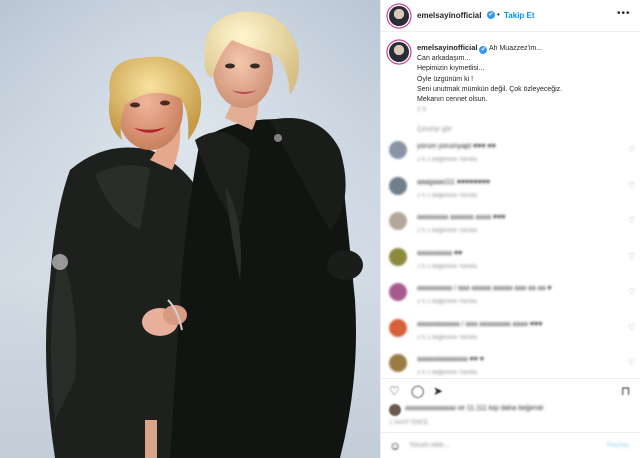 This screenshot has width=640, height=458. What do you see at coordinates (395, 410) in the screenshot?
I see `liker-avatar` at bounding box center [395, 410].